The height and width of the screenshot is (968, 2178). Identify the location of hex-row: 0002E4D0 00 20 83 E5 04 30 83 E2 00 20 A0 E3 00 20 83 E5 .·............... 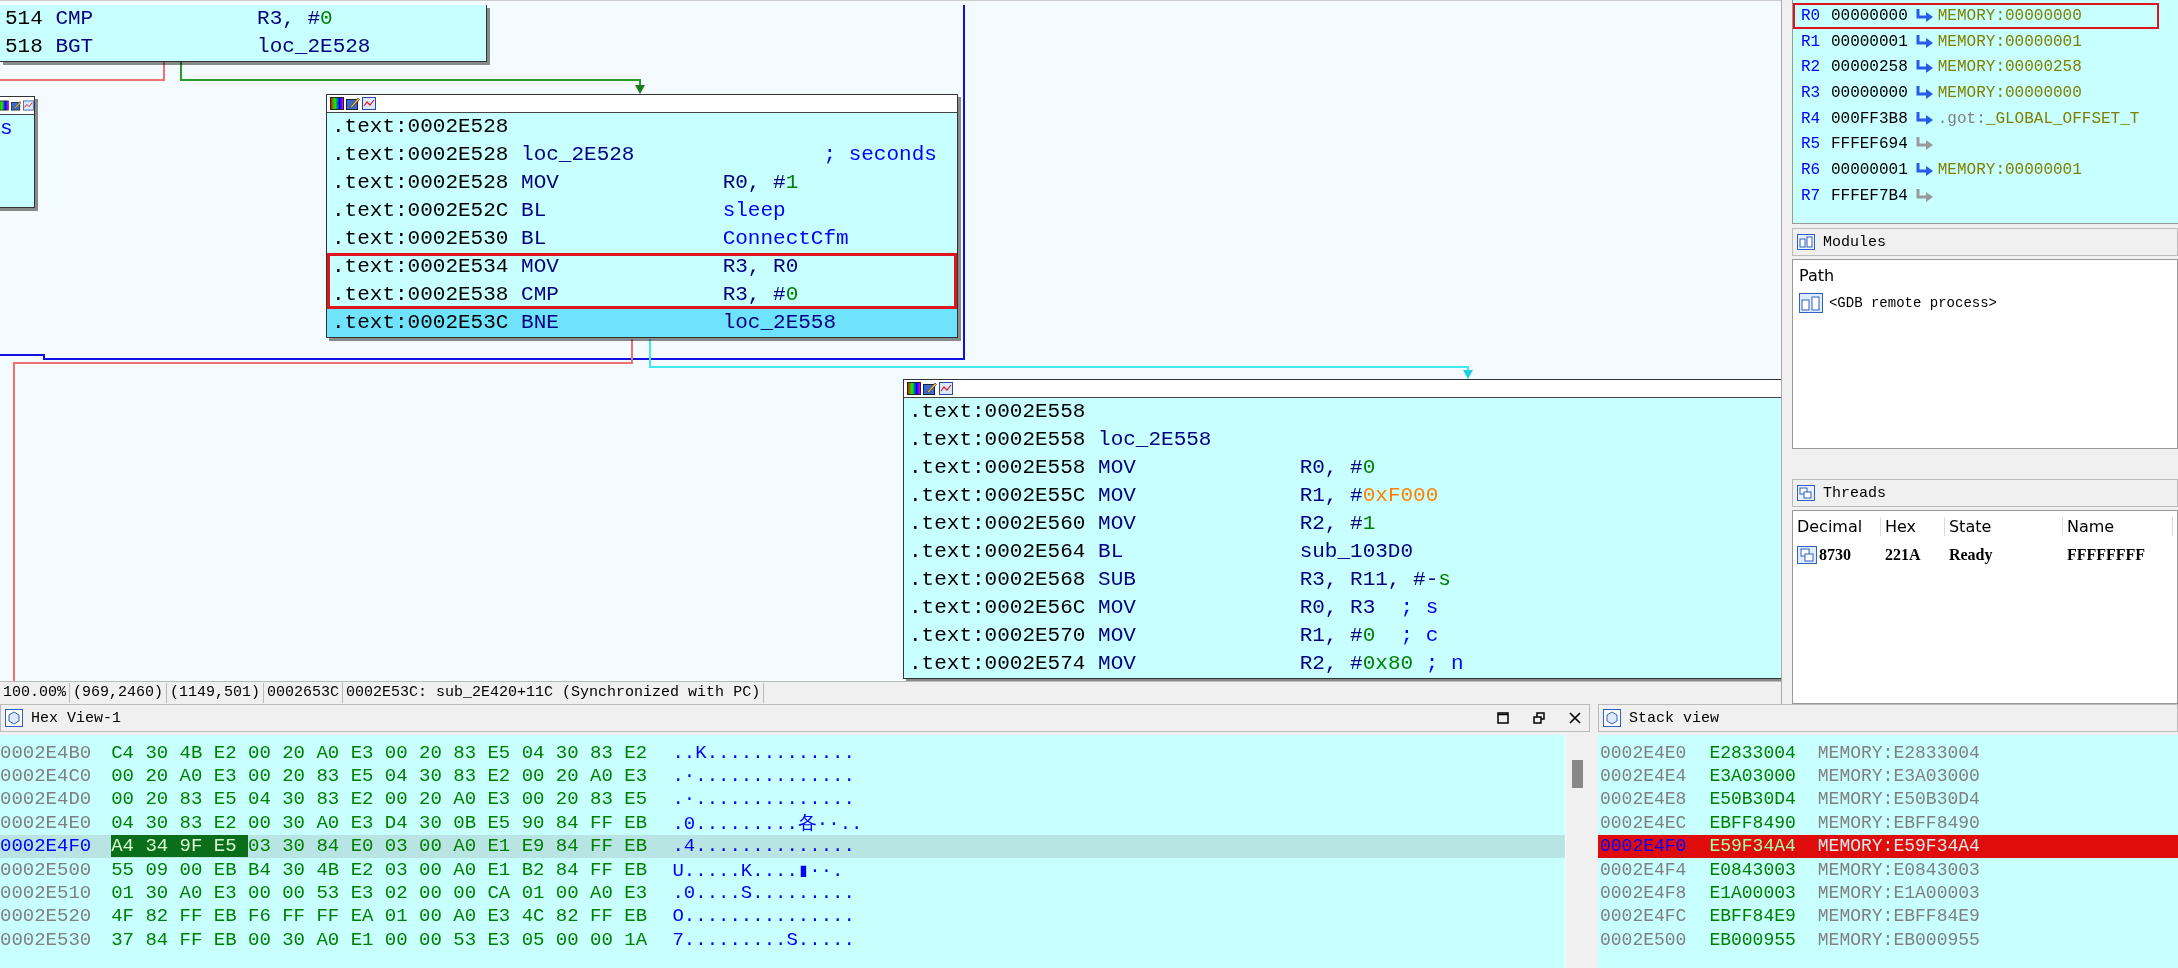
(782, 799).